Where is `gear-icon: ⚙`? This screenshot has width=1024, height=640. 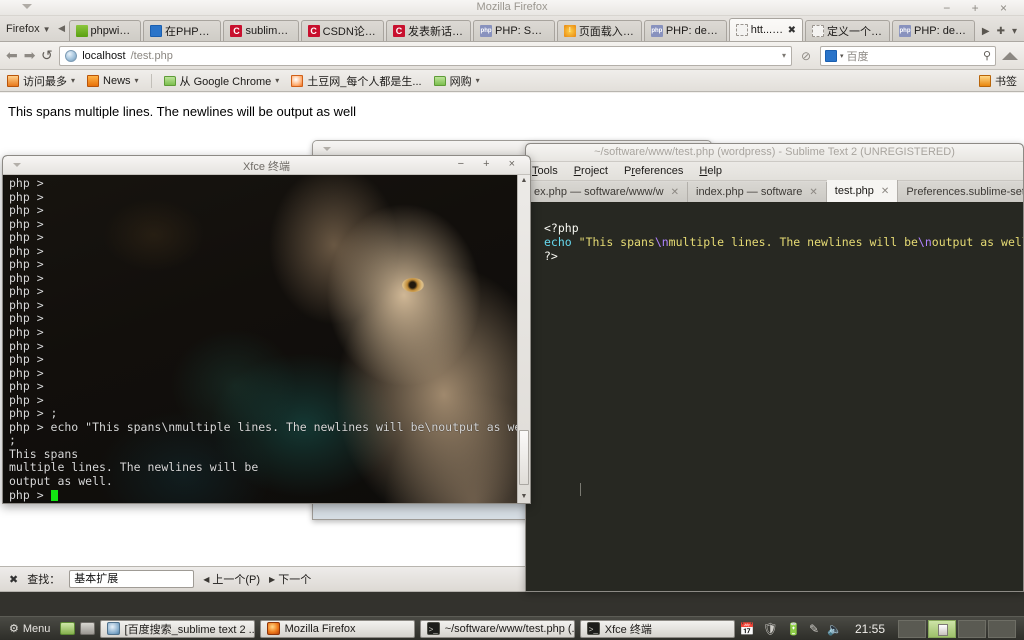 gear-icon: ⚙ is located at coordinates (14, 629).